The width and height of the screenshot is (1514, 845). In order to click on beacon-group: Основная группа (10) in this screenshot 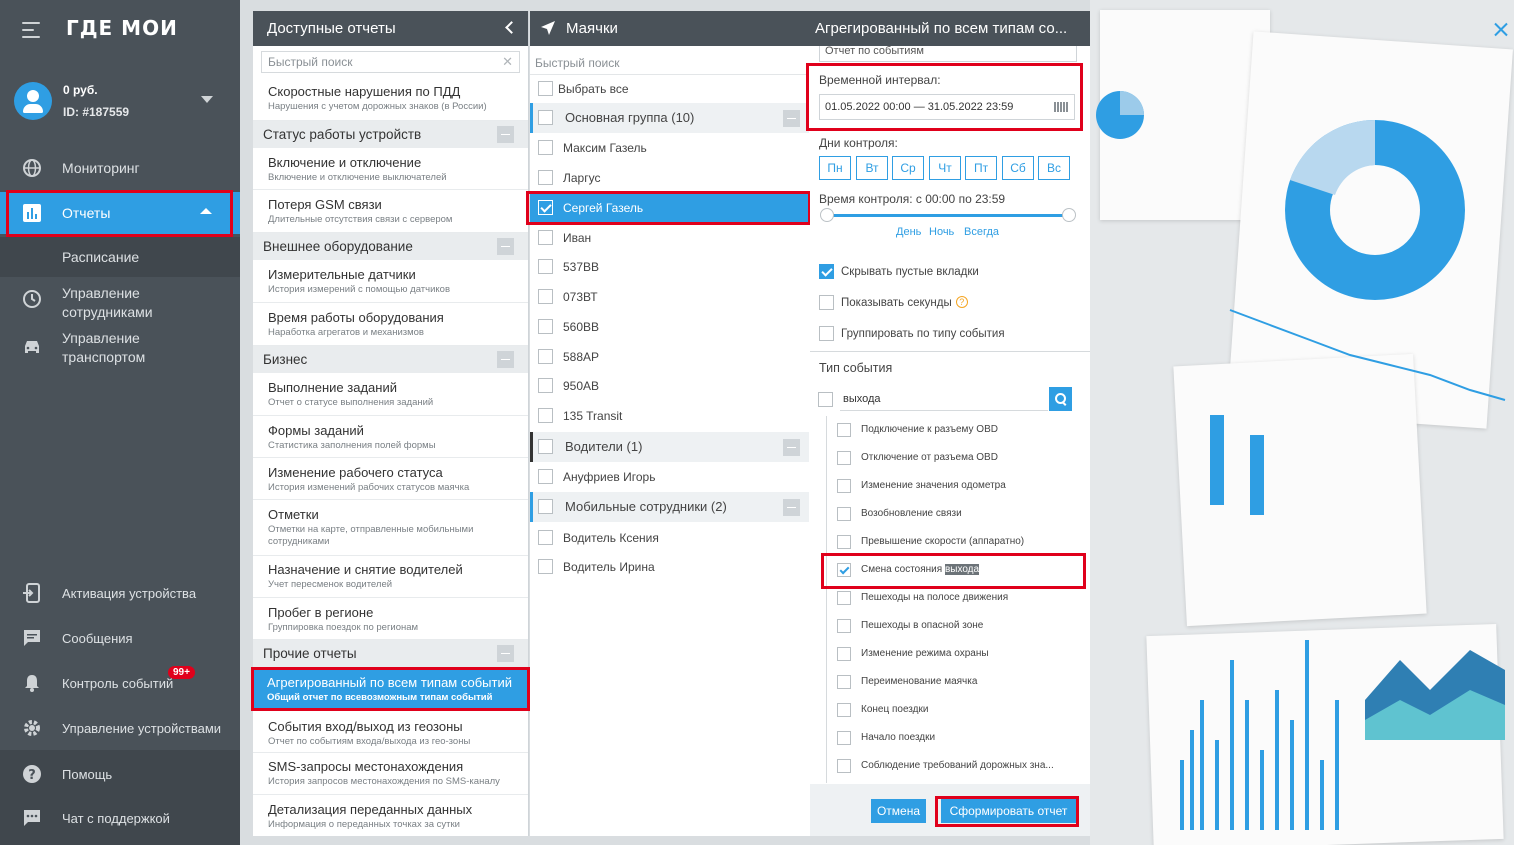, I will do `click(669, 118)`.